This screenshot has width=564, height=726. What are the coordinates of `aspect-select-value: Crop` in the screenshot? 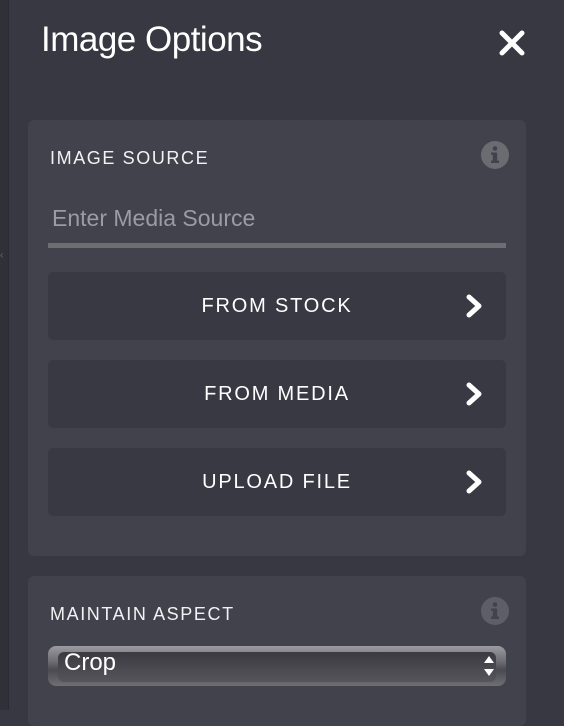 It's located at (90, 662).